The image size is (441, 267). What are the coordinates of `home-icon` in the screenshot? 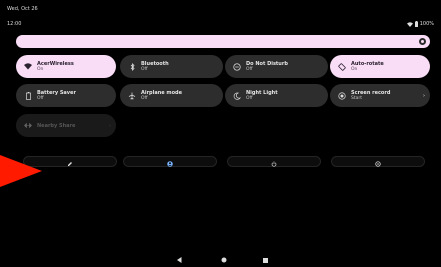 It's located at (224, 257).